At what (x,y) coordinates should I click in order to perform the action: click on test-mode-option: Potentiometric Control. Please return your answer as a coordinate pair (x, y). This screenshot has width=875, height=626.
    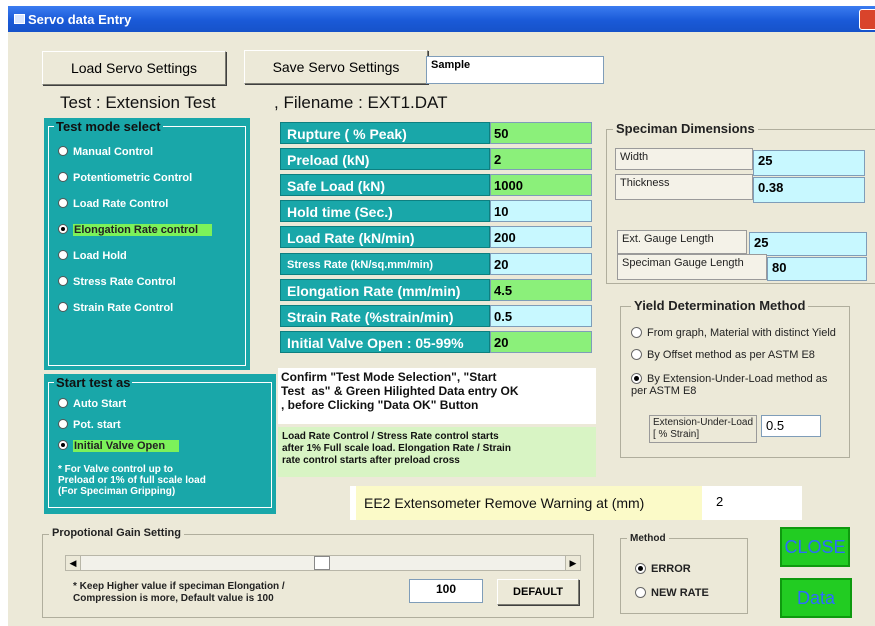
    Looking at the image, I should click on (125, 178).